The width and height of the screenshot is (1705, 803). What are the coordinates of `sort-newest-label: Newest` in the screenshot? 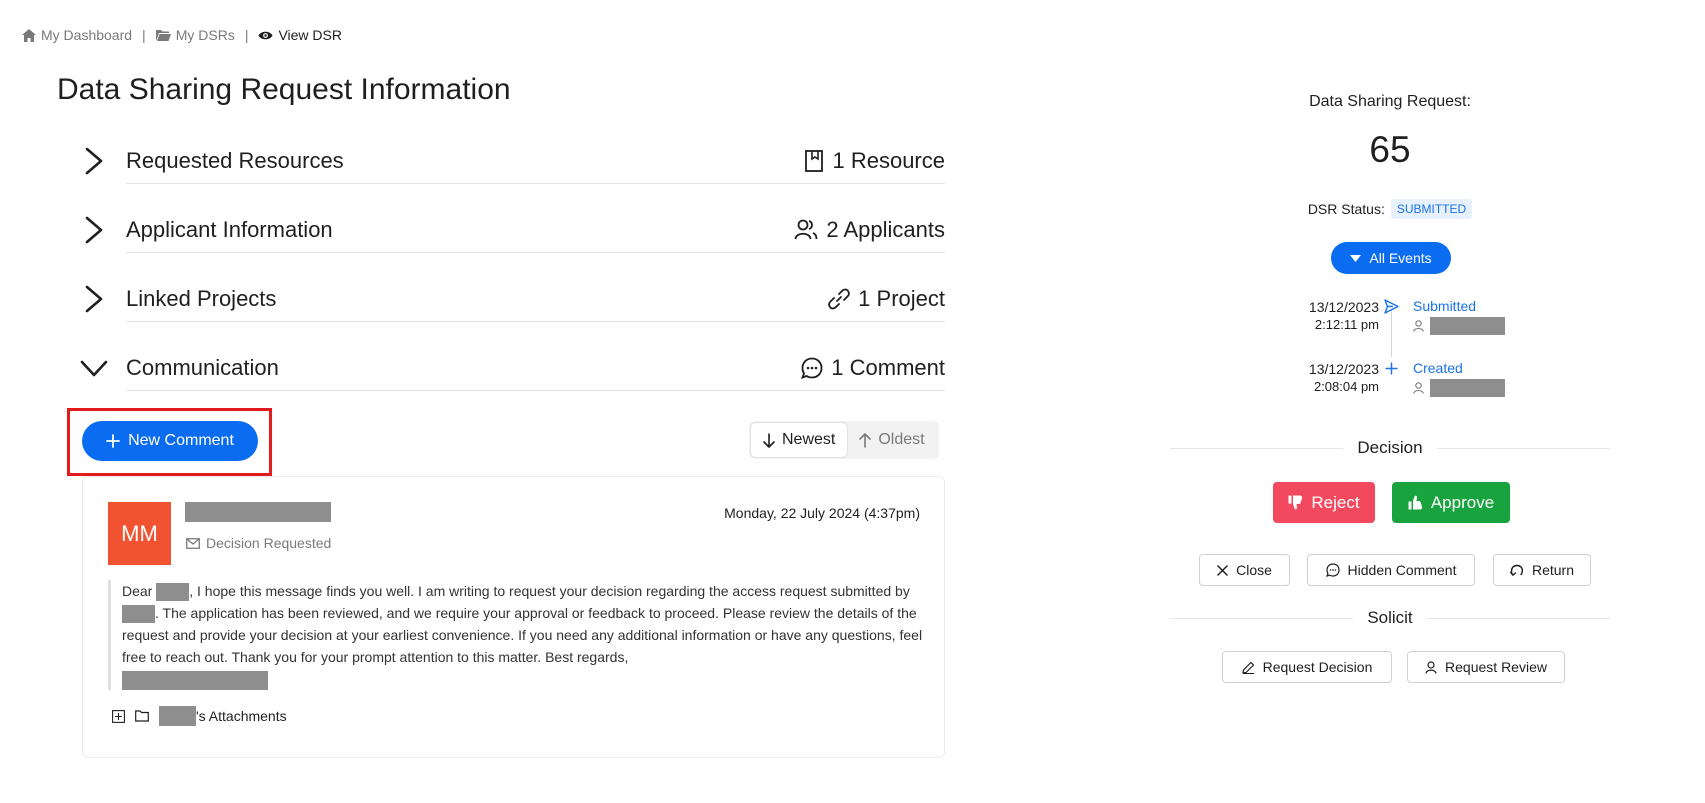 It's located at (809, 439).